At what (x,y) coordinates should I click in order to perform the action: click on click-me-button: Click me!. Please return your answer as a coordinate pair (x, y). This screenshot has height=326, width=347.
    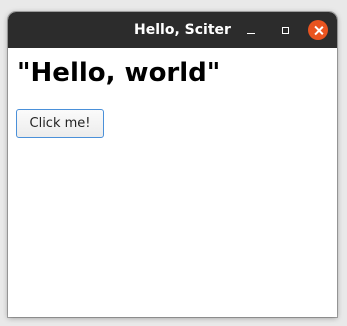
    Looking at the image, I should click on (60, 123).